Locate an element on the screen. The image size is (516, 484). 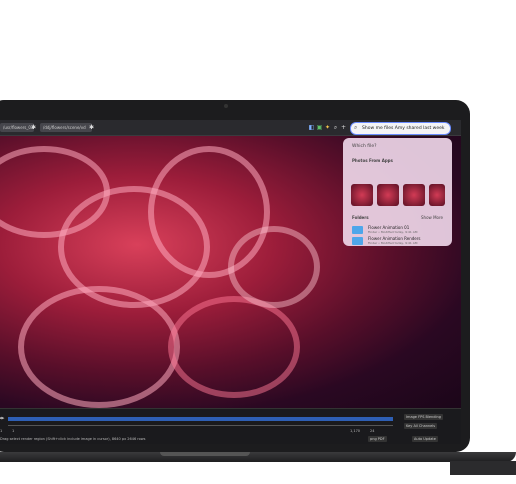
plus-icon: + is located at coordinates (343, 127).